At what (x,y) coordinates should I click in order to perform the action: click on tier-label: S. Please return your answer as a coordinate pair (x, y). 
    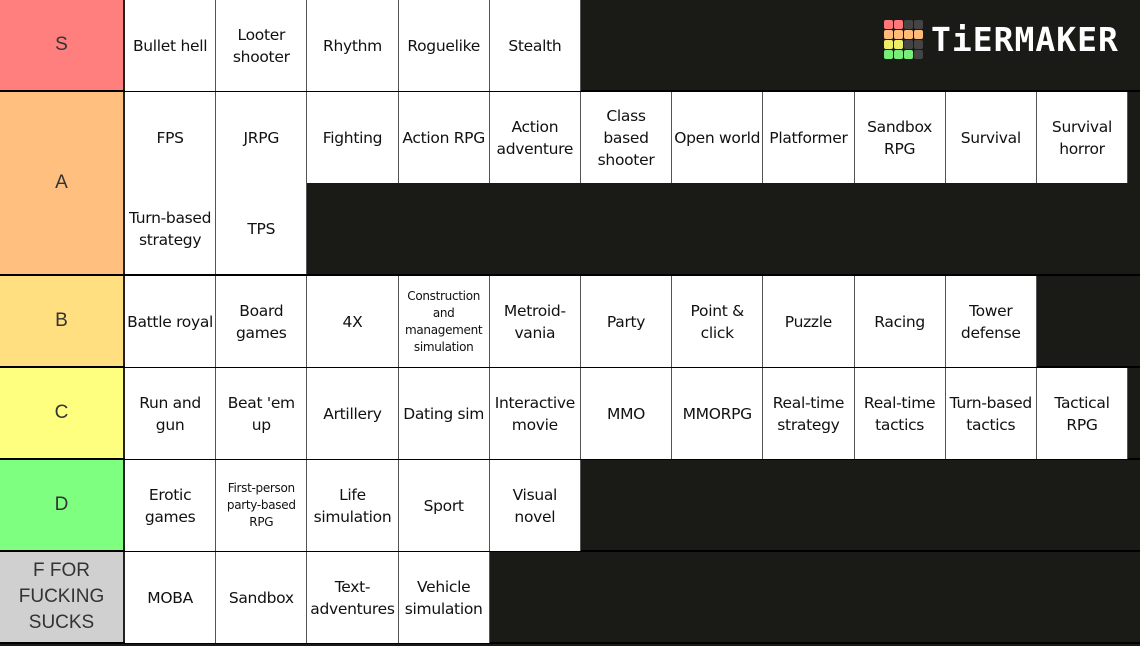
    Looking at the image, I should click on (62, 45).